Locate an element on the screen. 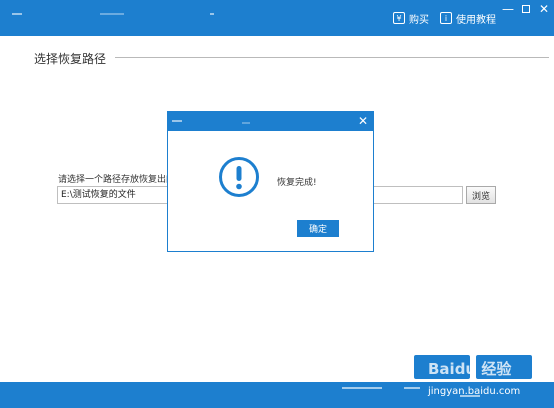 The image size is (554, 408). cart-icon: ¥ is located at coordinates (399, 18).